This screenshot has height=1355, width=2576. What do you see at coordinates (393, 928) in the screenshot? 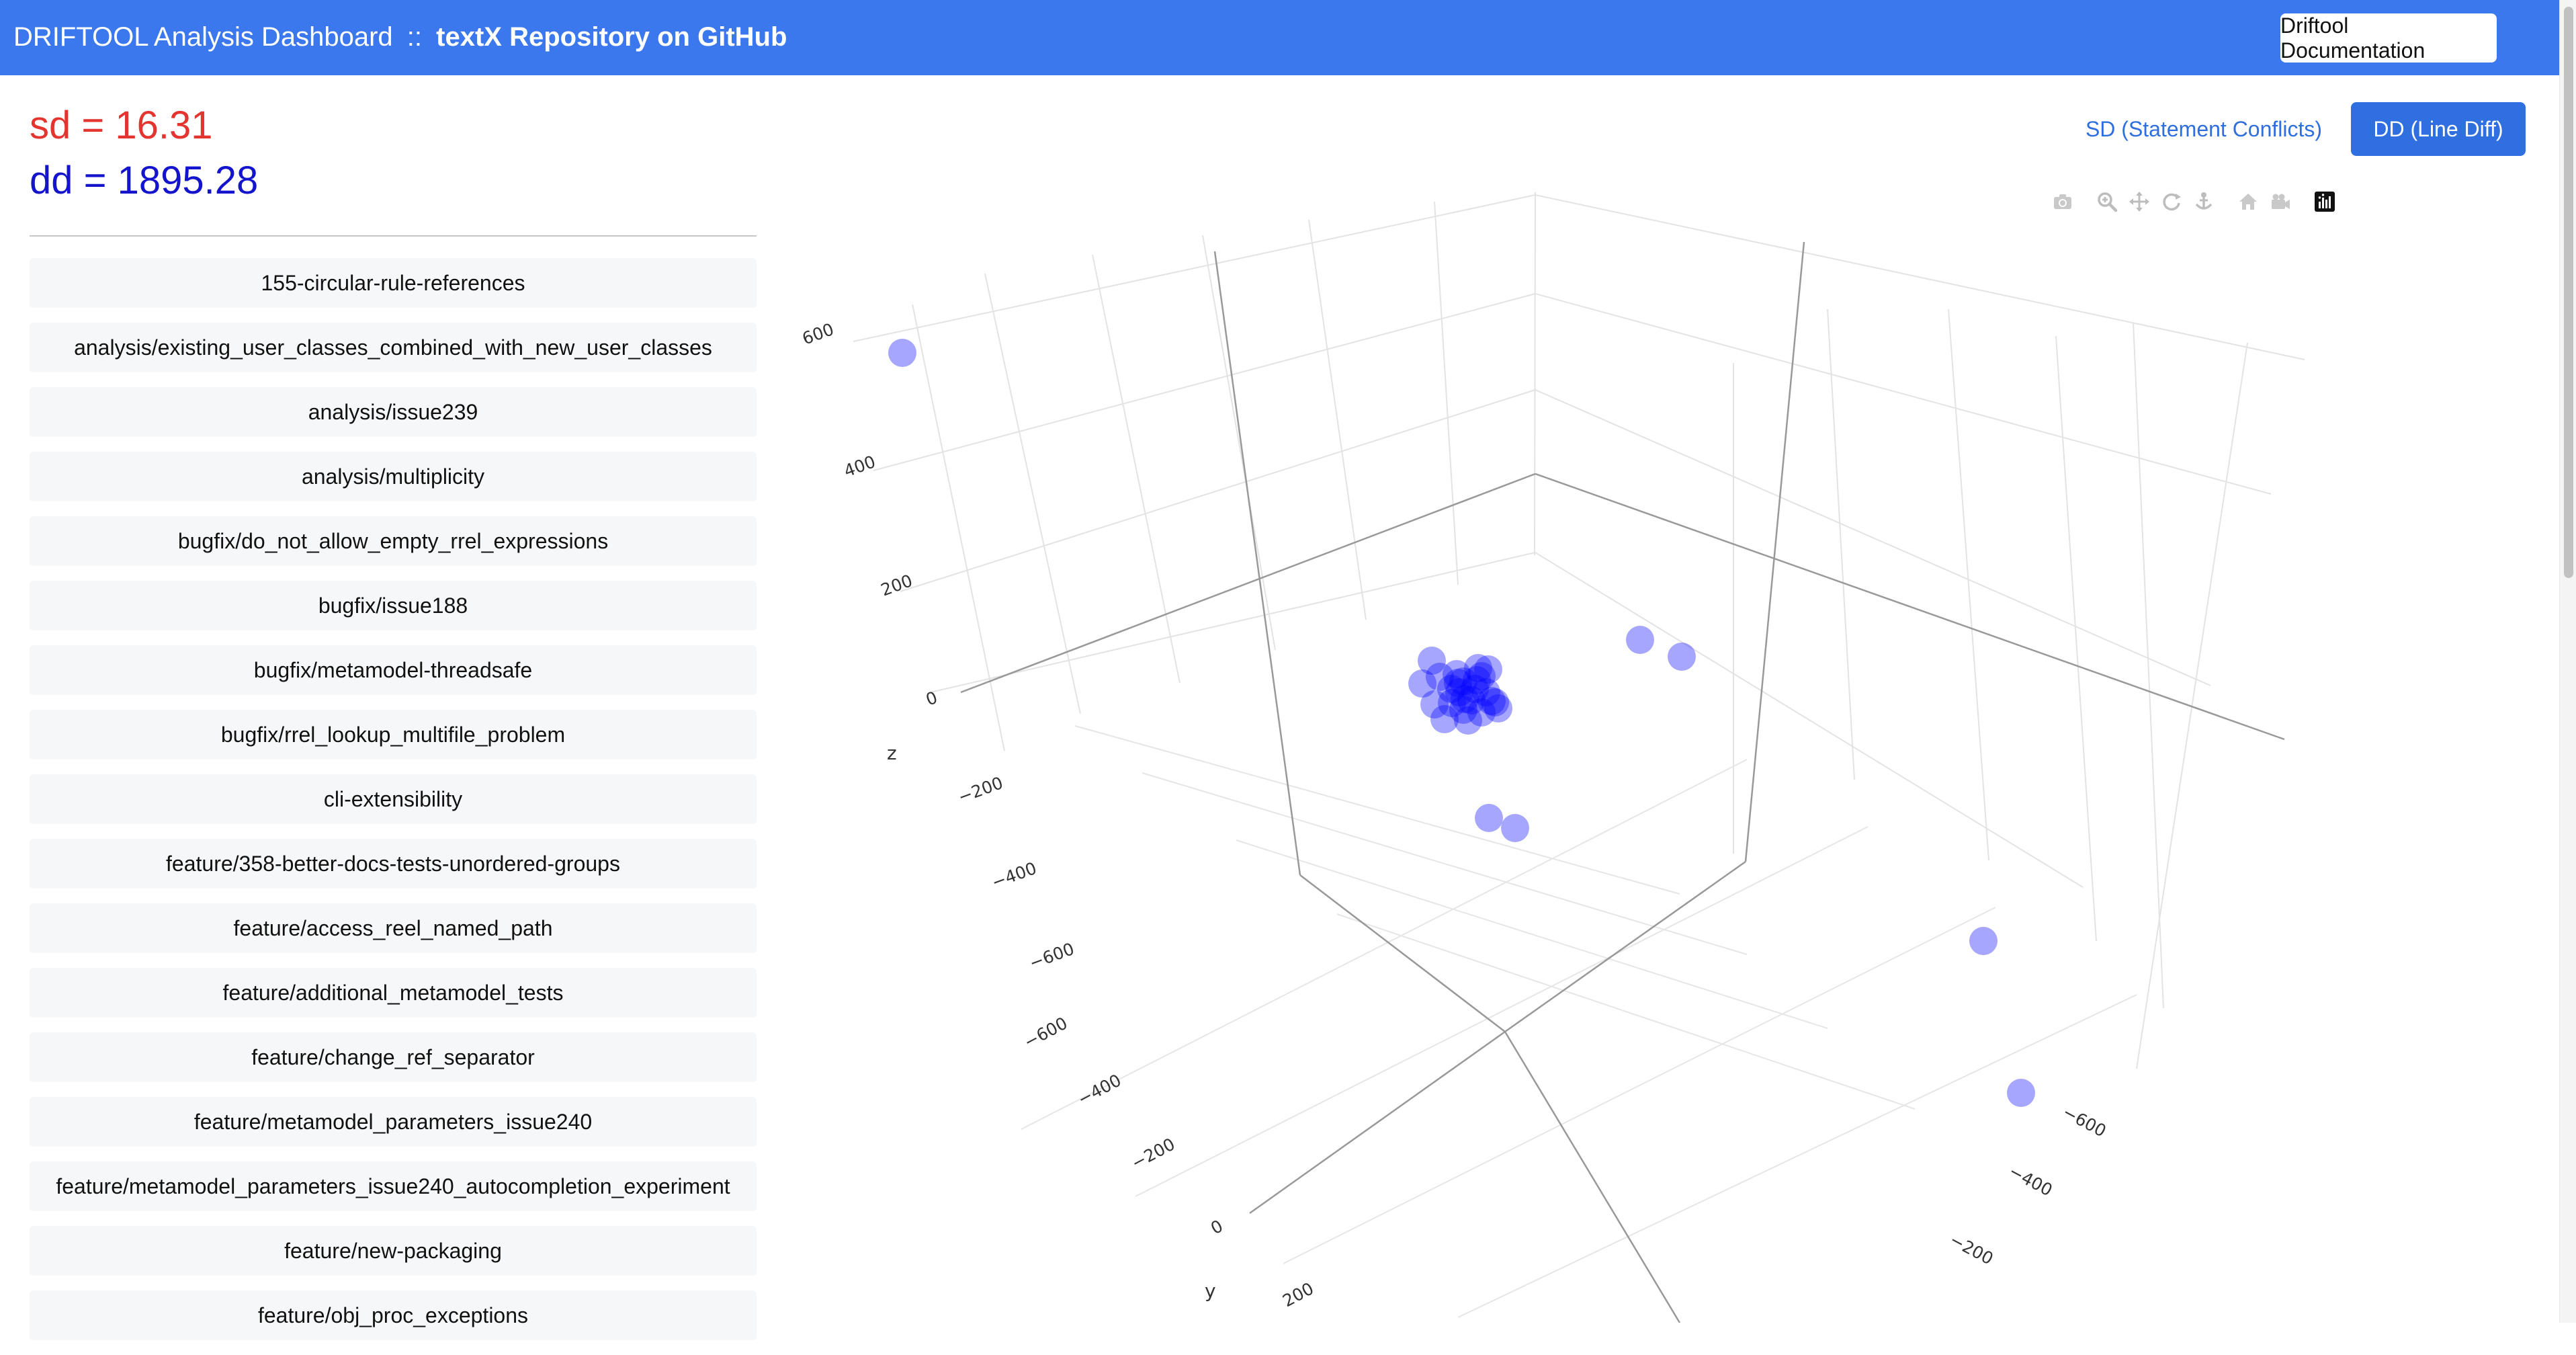
I see `branch-item: feature/access_reel_named_path` at bounding box center [393, 928].